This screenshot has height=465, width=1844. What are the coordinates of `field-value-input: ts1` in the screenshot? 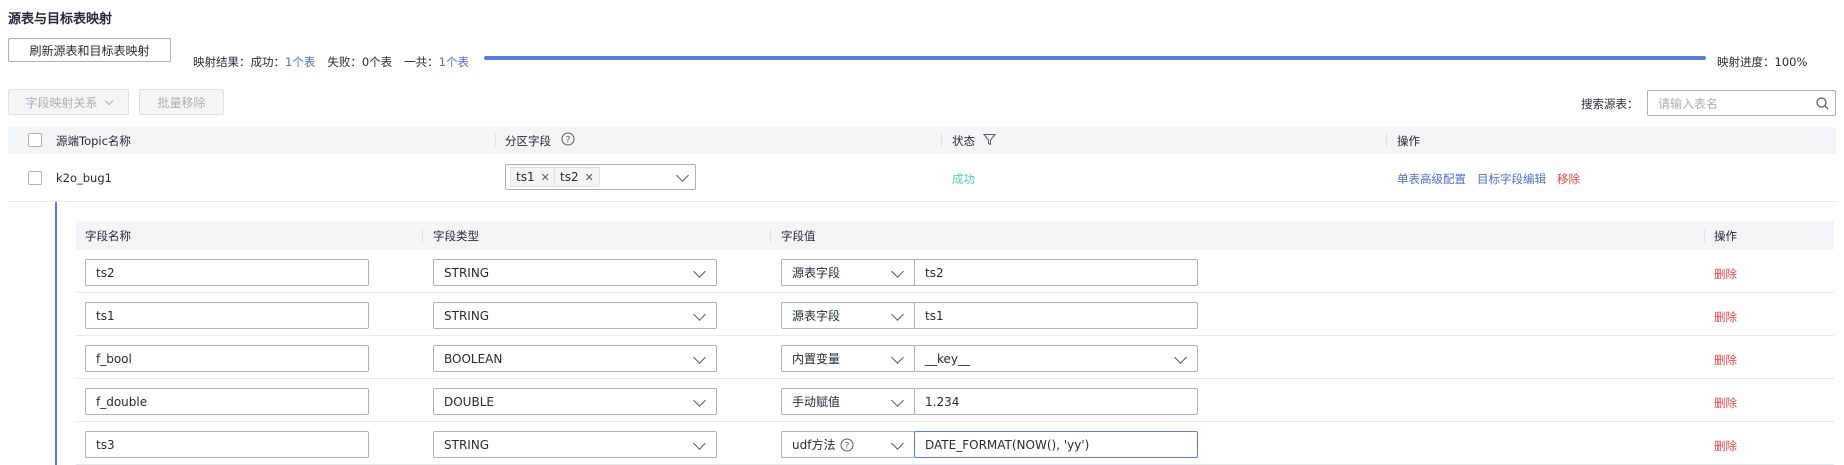 It's located at (1056, 315).